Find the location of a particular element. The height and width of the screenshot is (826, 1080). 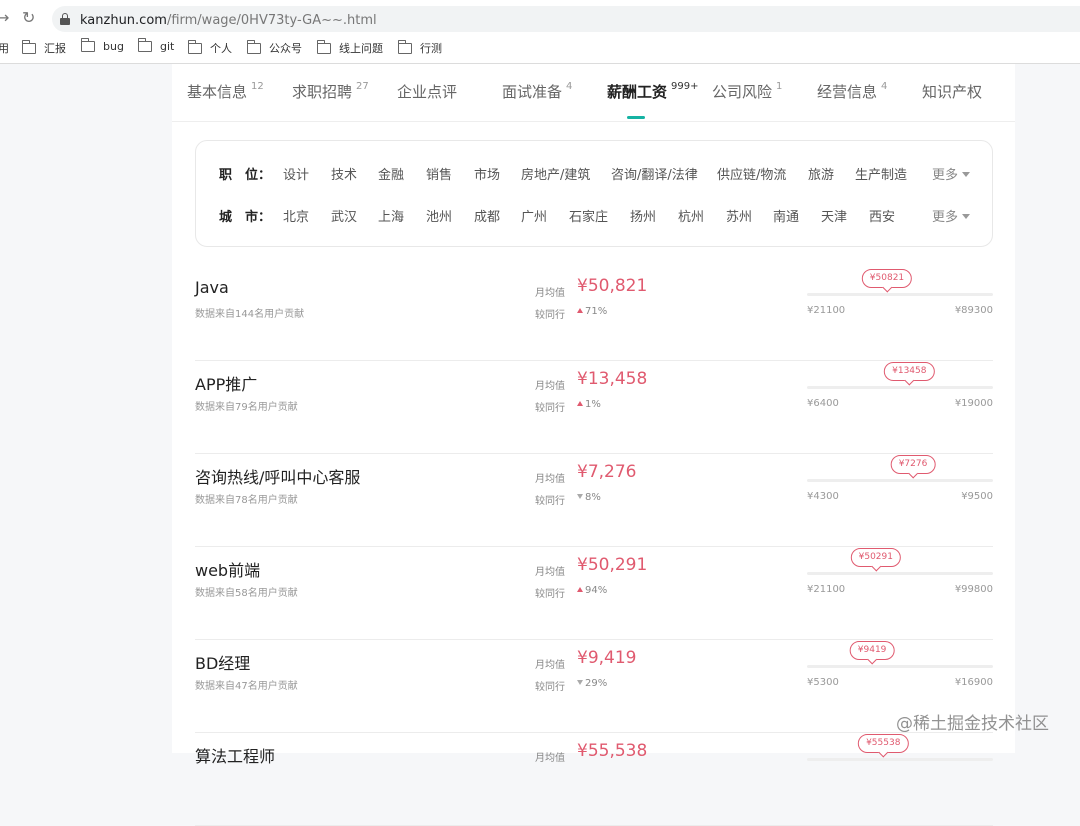

scrollbar is located at coordinates (1076, 70).